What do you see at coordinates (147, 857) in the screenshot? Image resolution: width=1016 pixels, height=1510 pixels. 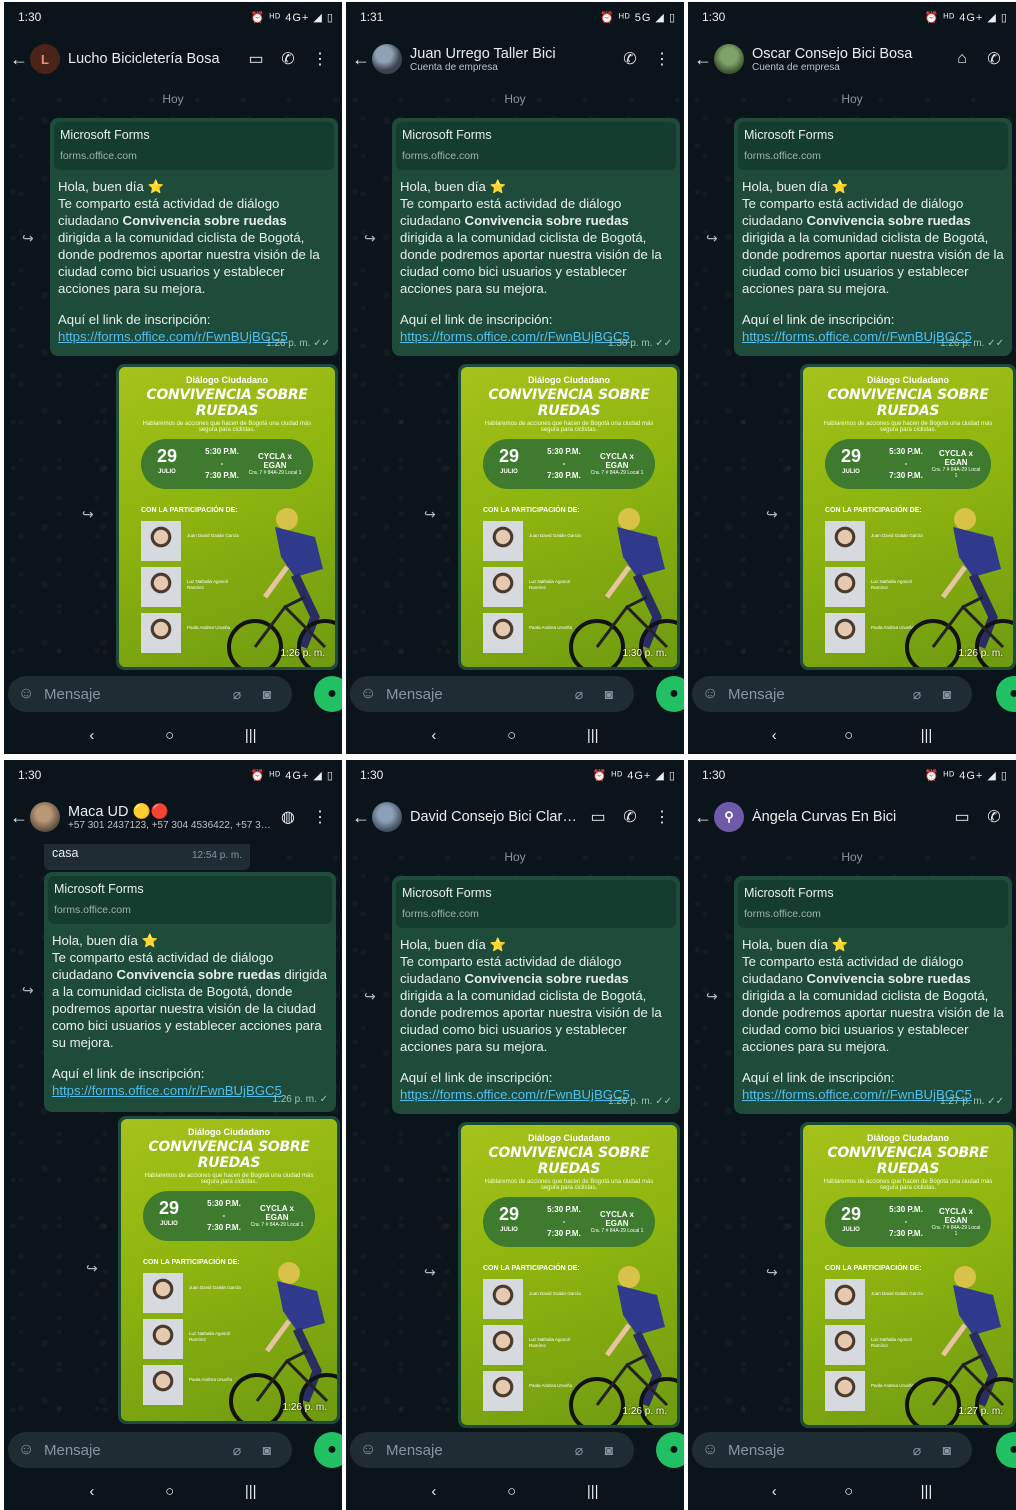 I see `previous-message: casa 12:54 p. m.` at bounding box center [147, 857].